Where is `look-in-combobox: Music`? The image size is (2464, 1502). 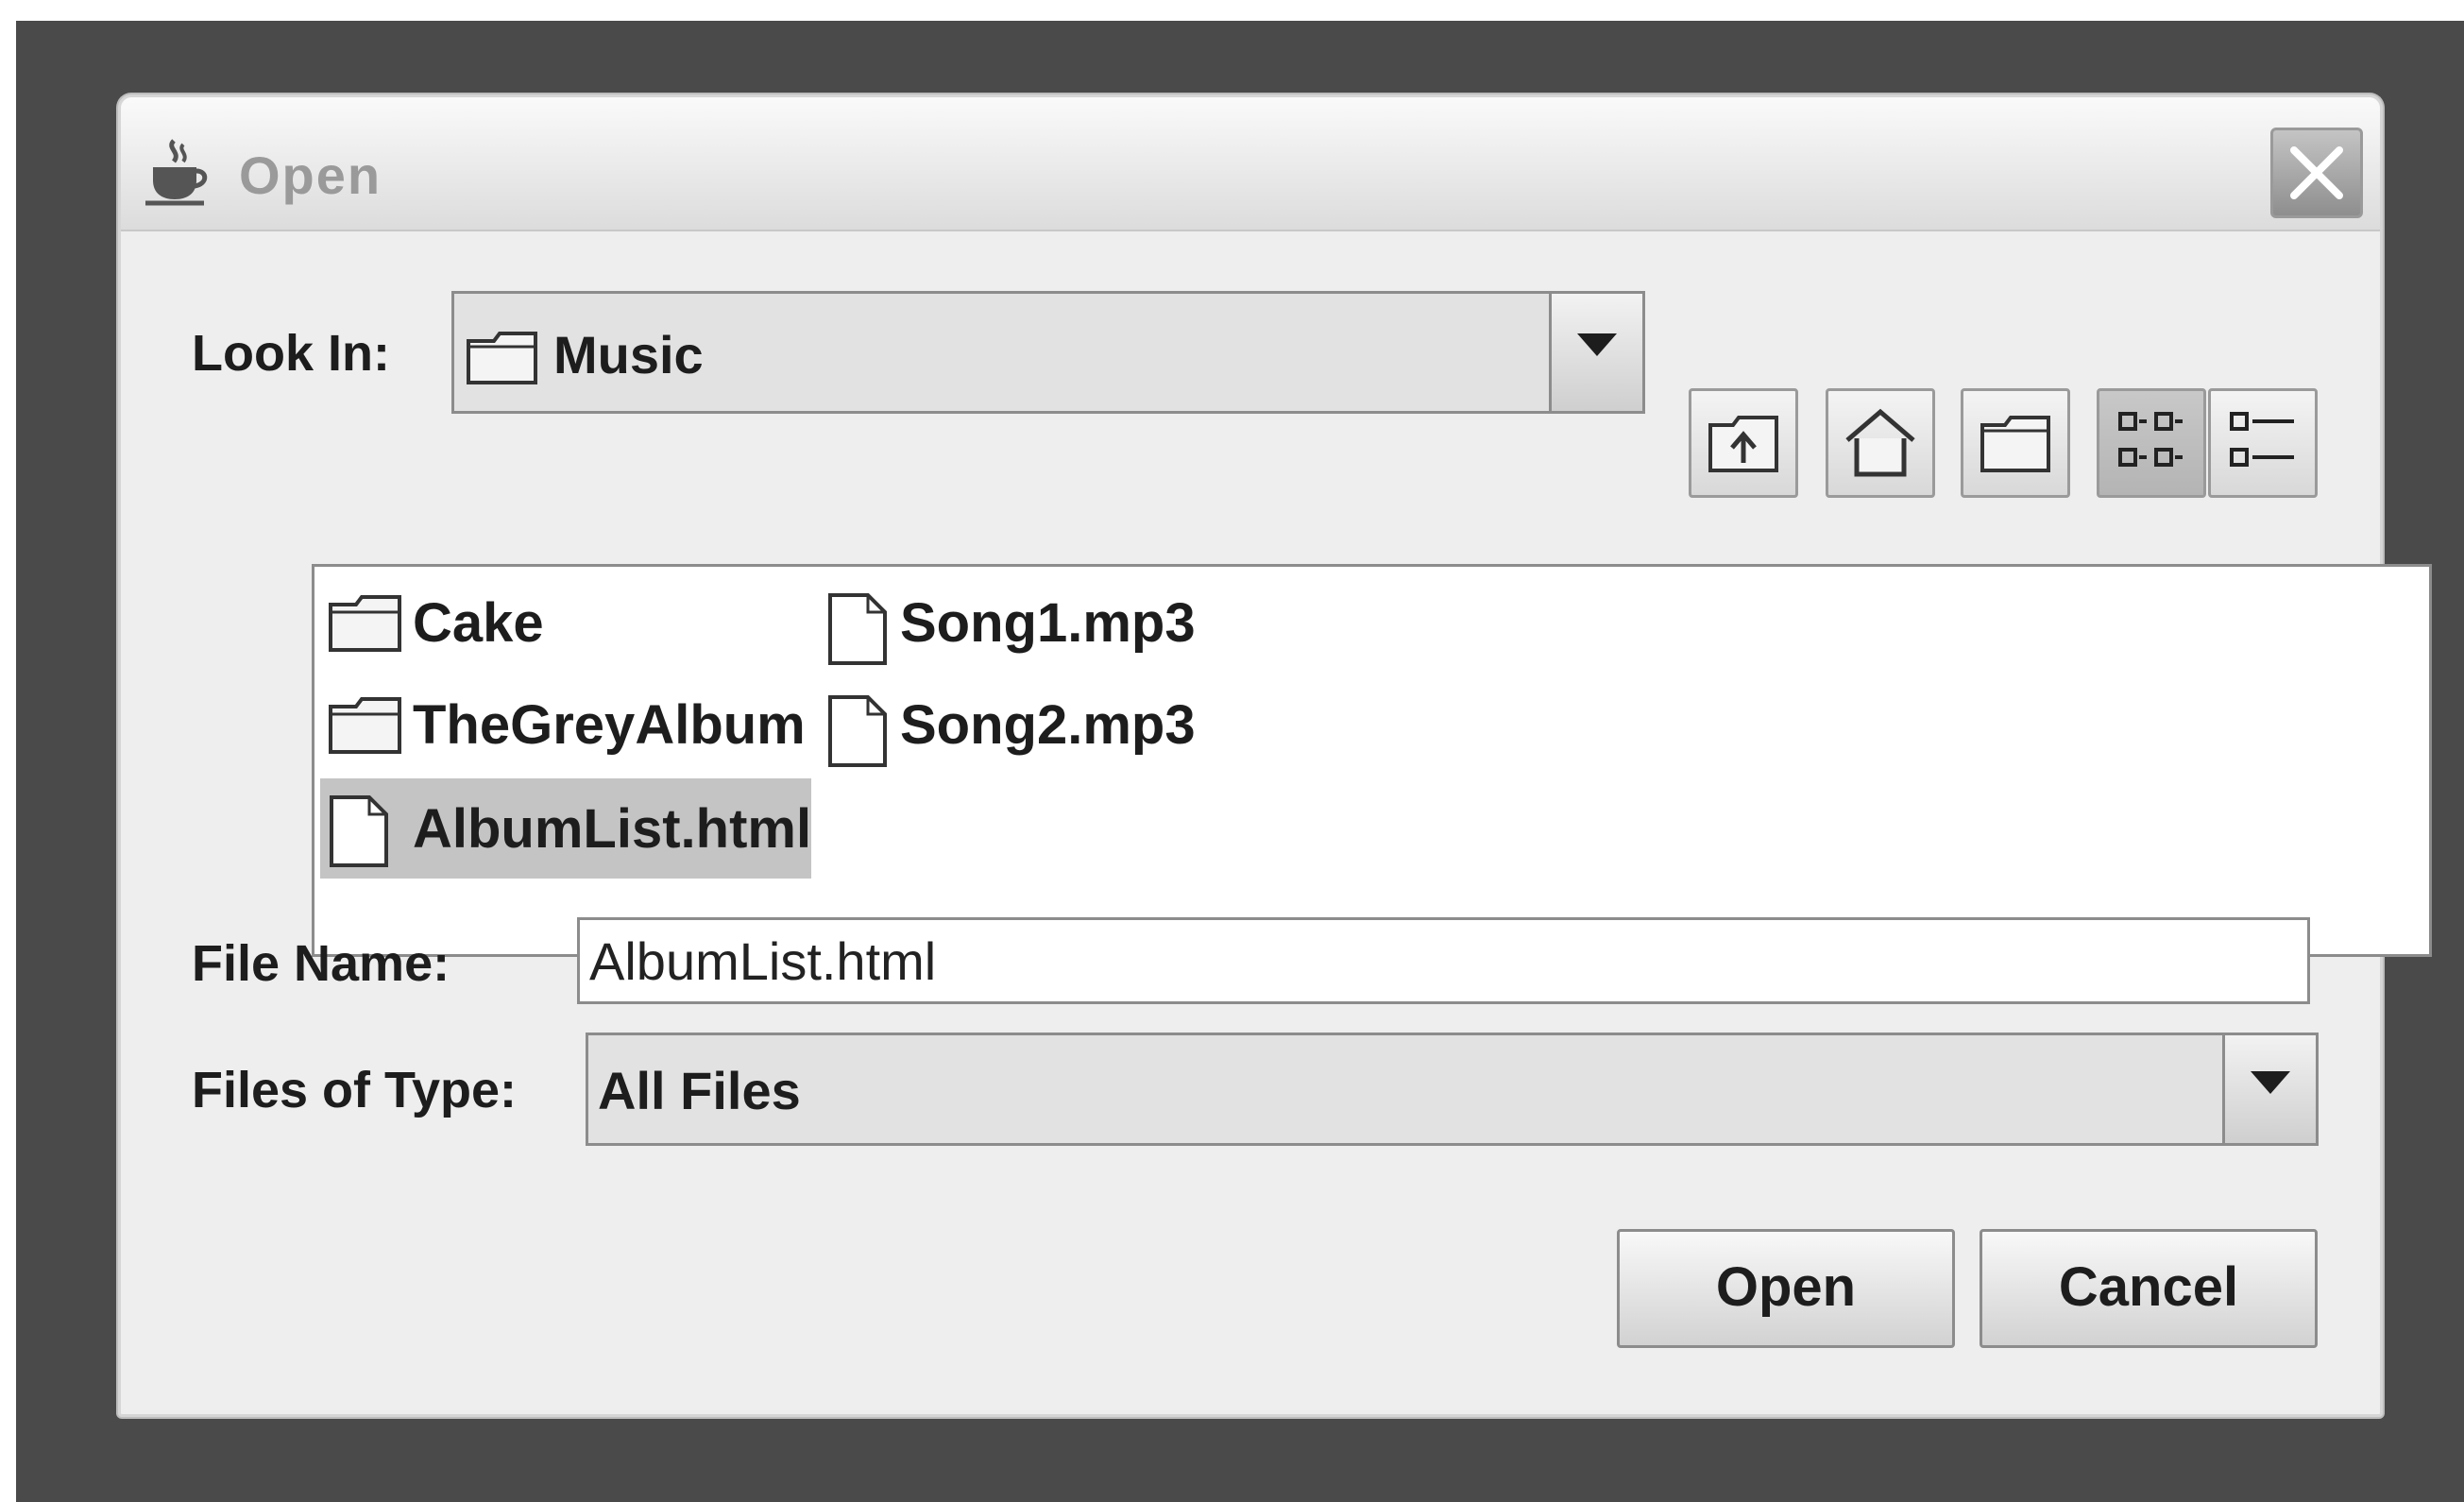 look-in-combobox: Music is located at coordinates (1048, 352).